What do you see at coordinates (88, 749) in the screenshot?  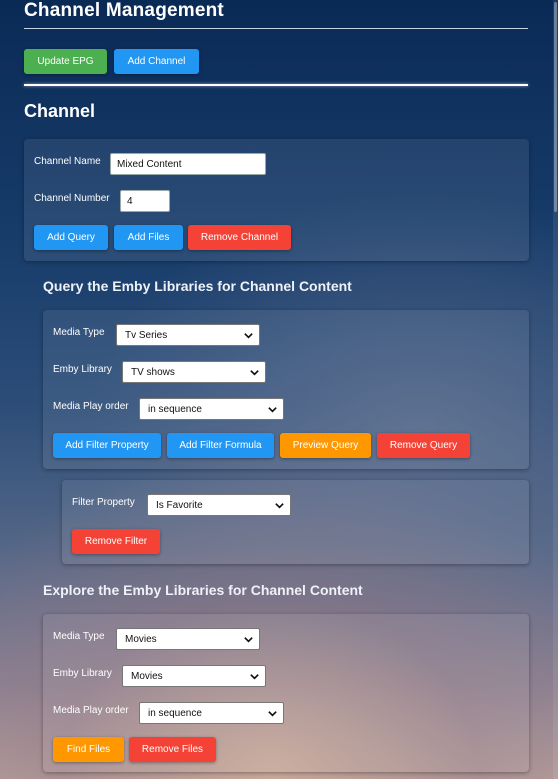 I see `find-files-button: Find Files` at bounding box center [88, 749].